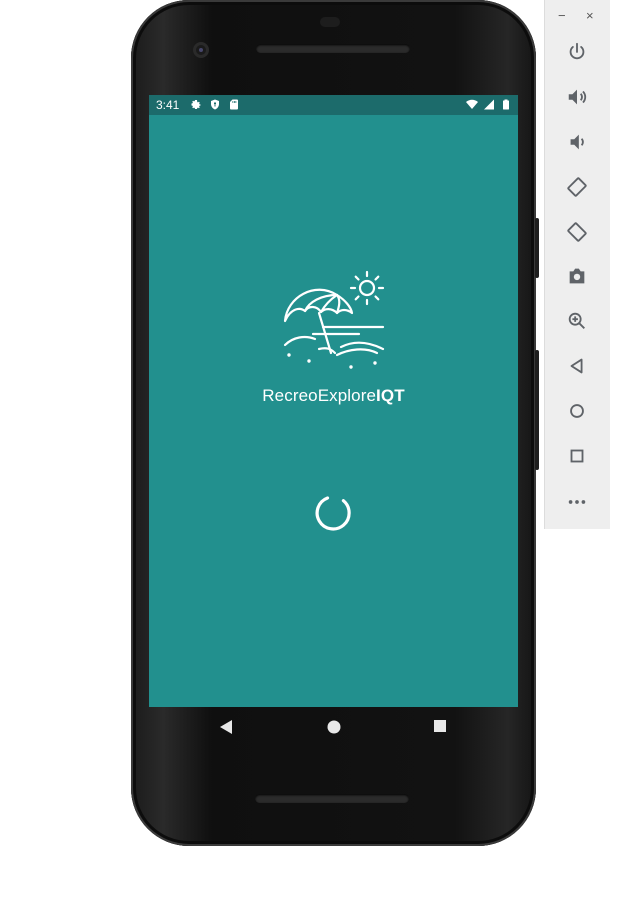 Image resolution: width=641 pixels, height=924 pixels. What do you see at coordinates (196, 104) in the screenshot?
I see `settings-icon` at bounding box center [196, 104].